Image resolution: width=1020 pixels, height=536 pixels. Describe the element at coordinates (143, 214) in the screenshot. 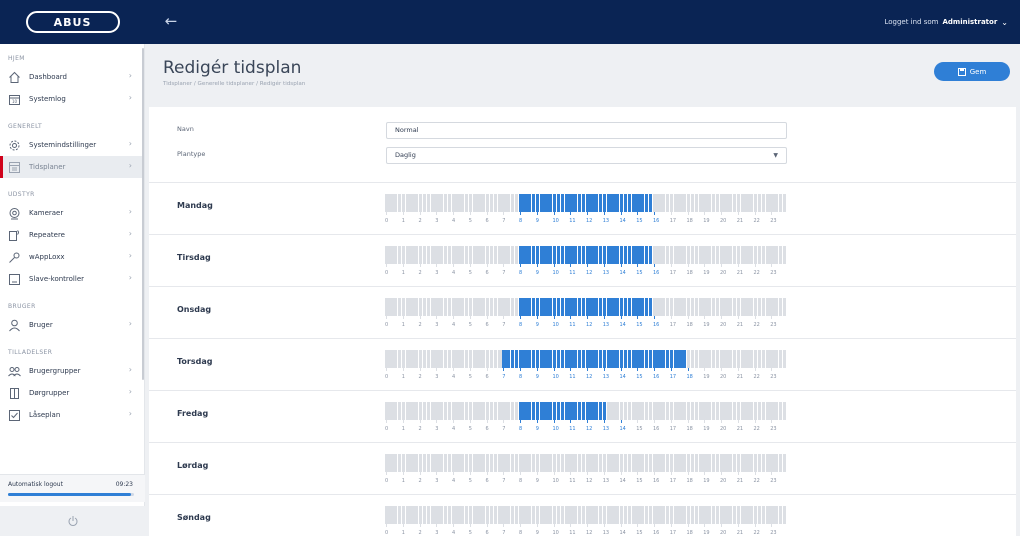

I see `sidebar-scrollbar` at that location.